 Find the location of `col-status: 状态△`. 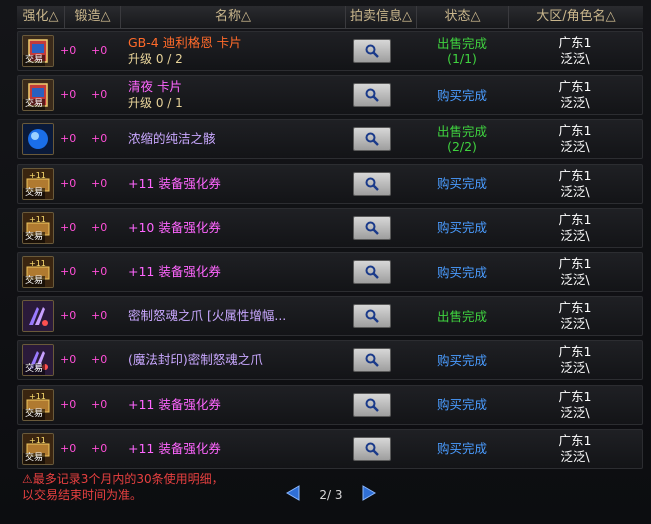

col-status: 状态△ is located at coordinates (463, 17).